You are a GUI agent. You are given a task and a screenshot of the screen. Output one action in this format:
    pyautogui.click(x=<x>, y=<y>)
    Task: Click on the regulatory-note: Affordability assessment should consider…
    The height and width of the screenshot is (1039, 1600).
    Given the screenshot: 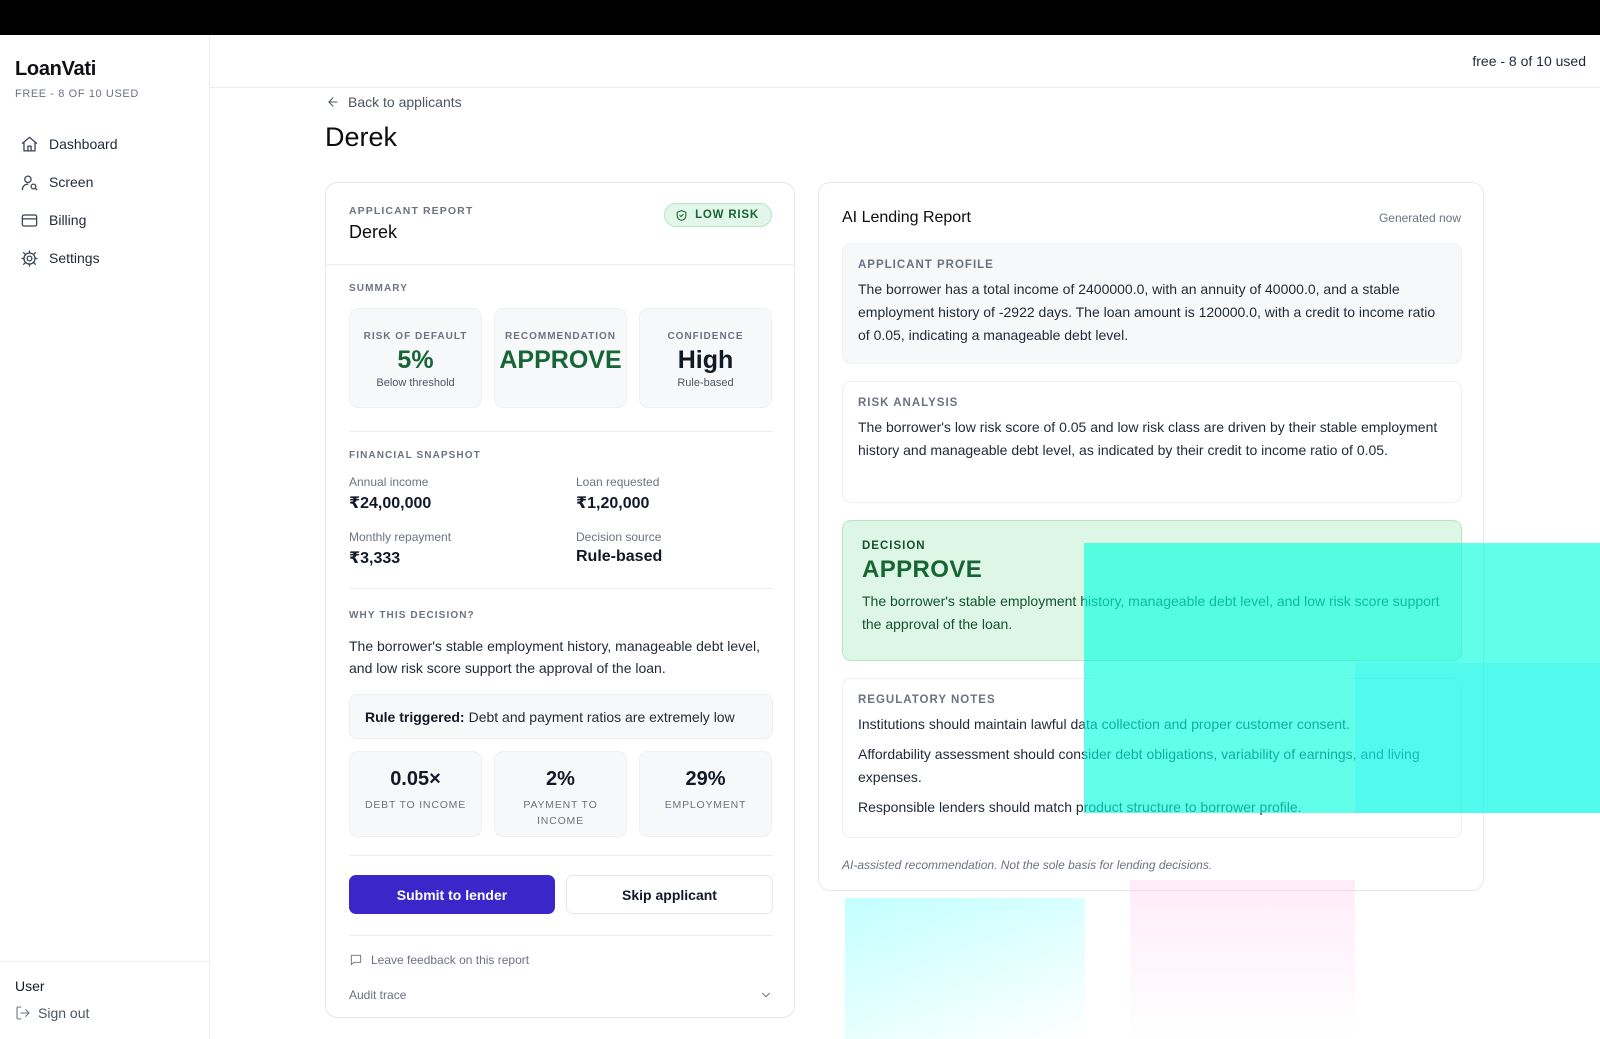 What is the action you would take?
    pyautogui.click(x=1139, y=765)
    